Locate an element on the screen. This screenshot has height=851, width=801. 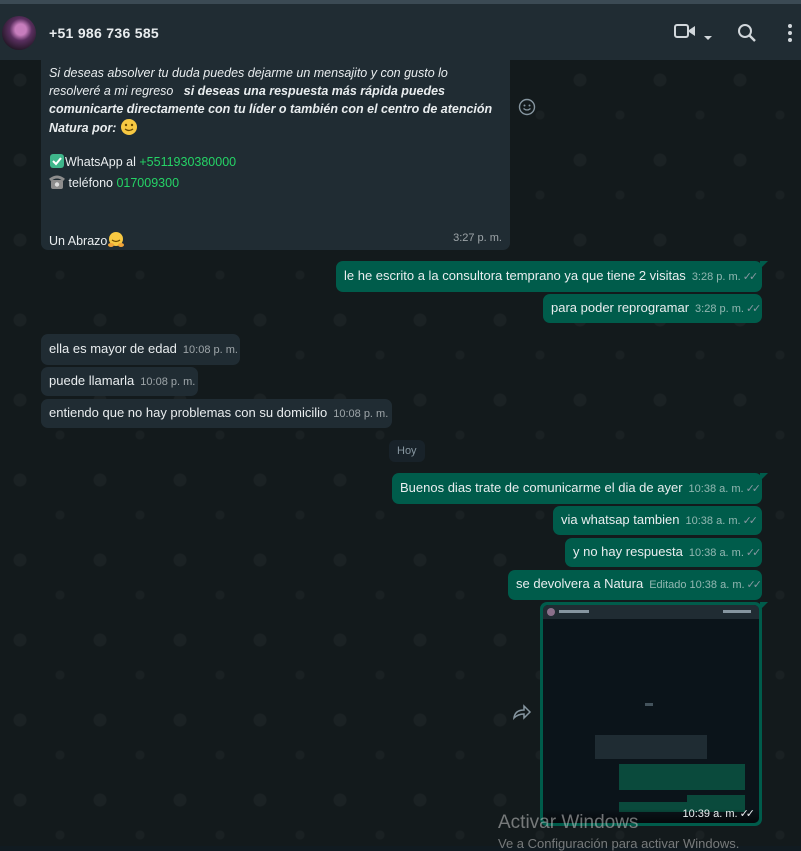
chevron-down-icon is located at coordinates (708, 37).